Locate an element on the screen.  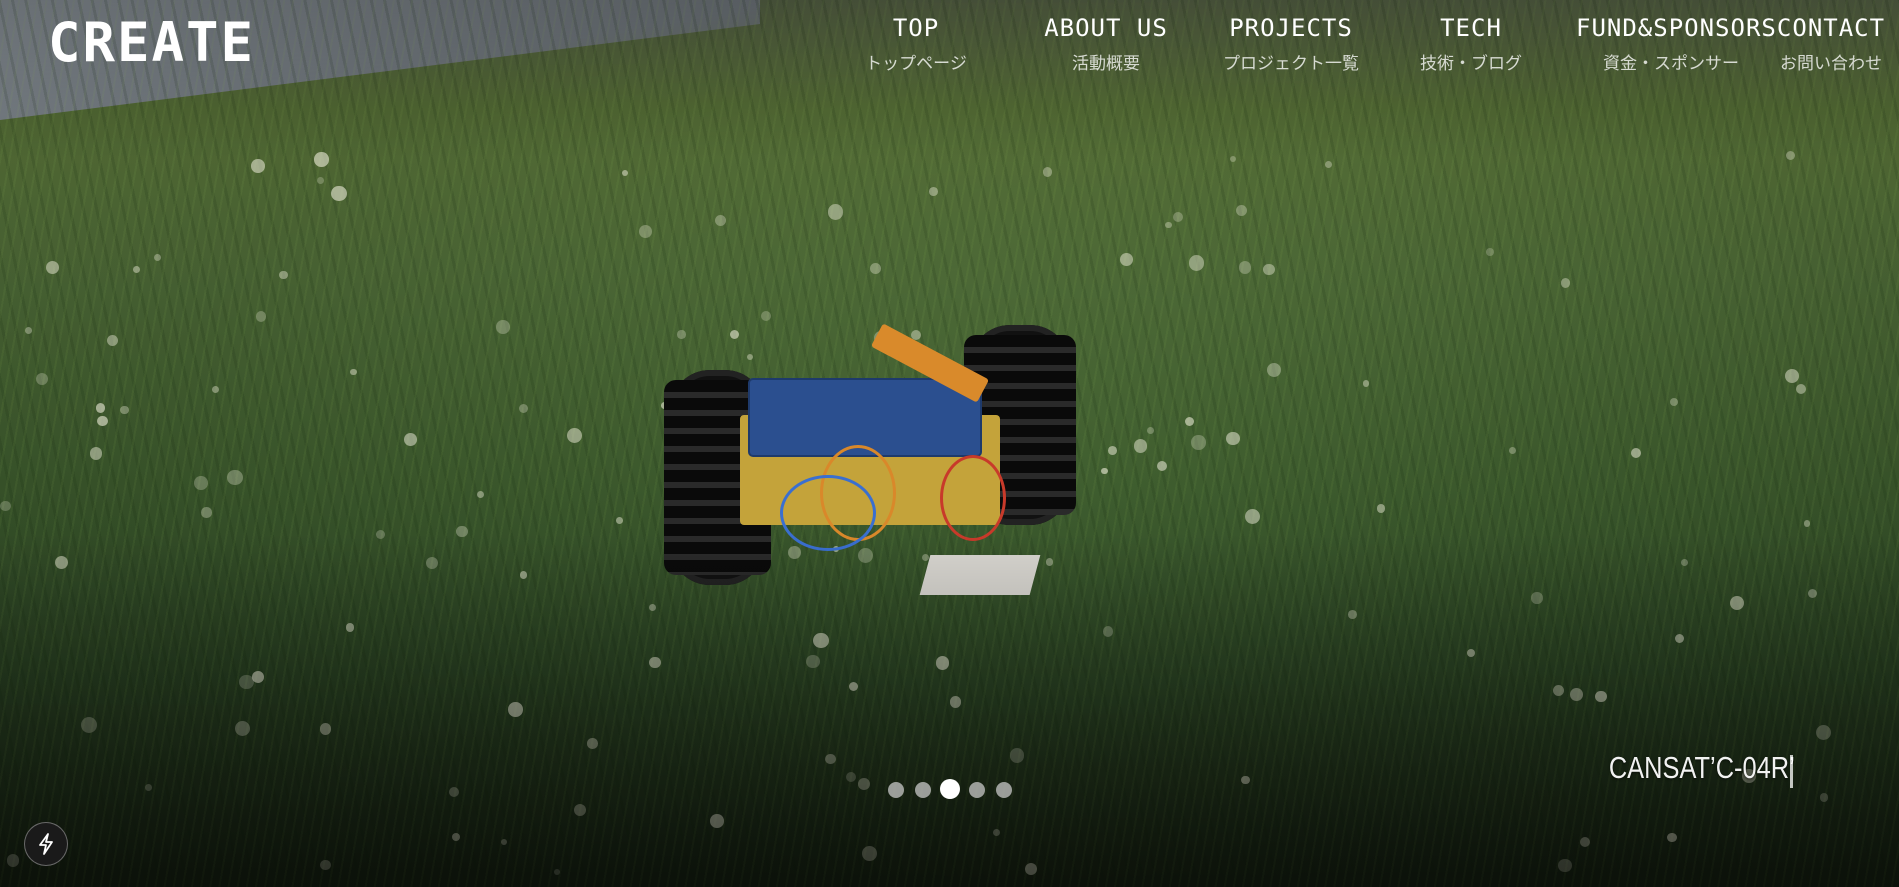
nav-item-fund-sponsors: FUND&SPONSORS 資金・スポンサー is located at coordinates (1676, 45).